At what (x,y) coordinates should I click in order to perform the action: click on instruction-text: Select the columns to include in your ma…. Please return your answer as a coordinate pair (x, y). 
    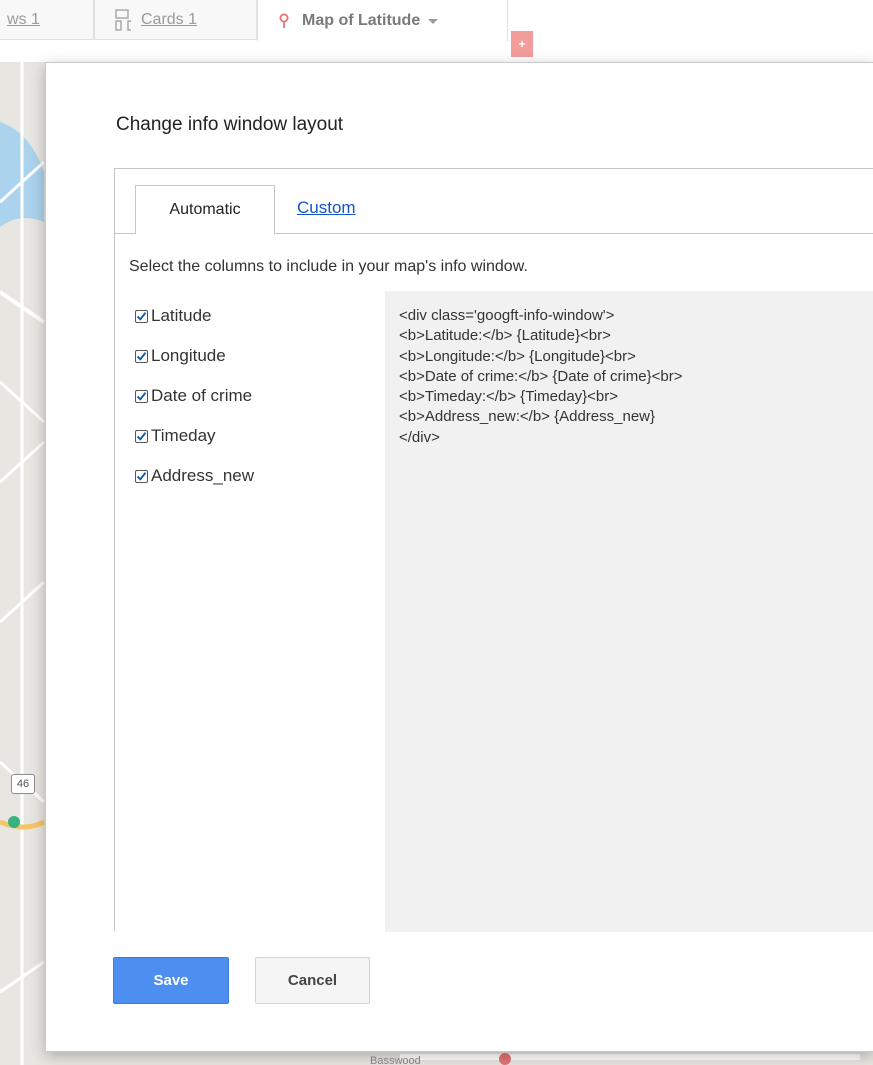
    Looking at the image, I should click on (328, 266).